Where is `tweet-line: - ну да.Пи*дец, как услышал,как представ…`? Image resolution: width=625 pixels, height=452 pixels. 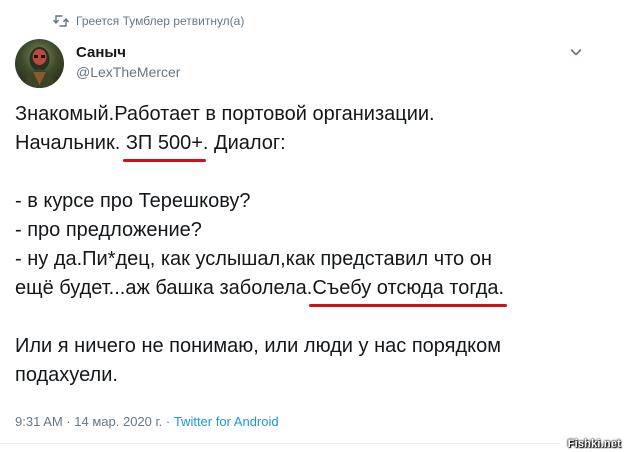
tweet-line: - ну да.Пи*дец, как услышал,как представ… is located at coordinates (253, 259).